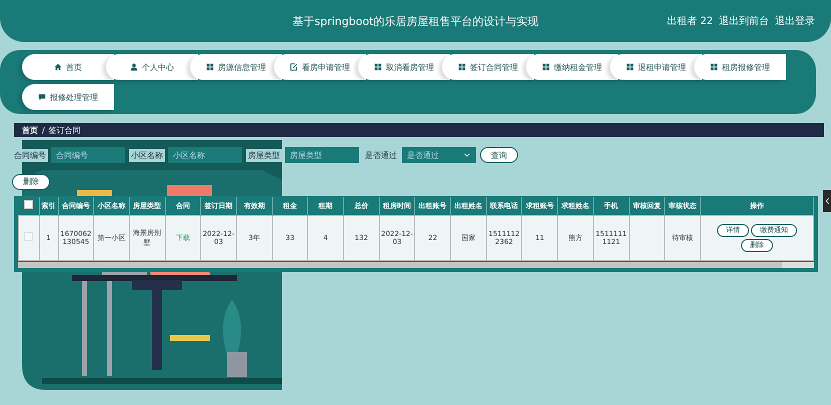 The width and height of the screenshot is (831, 405). I want to click on nav-item: 缴纳租金管理, so click(572, 67).